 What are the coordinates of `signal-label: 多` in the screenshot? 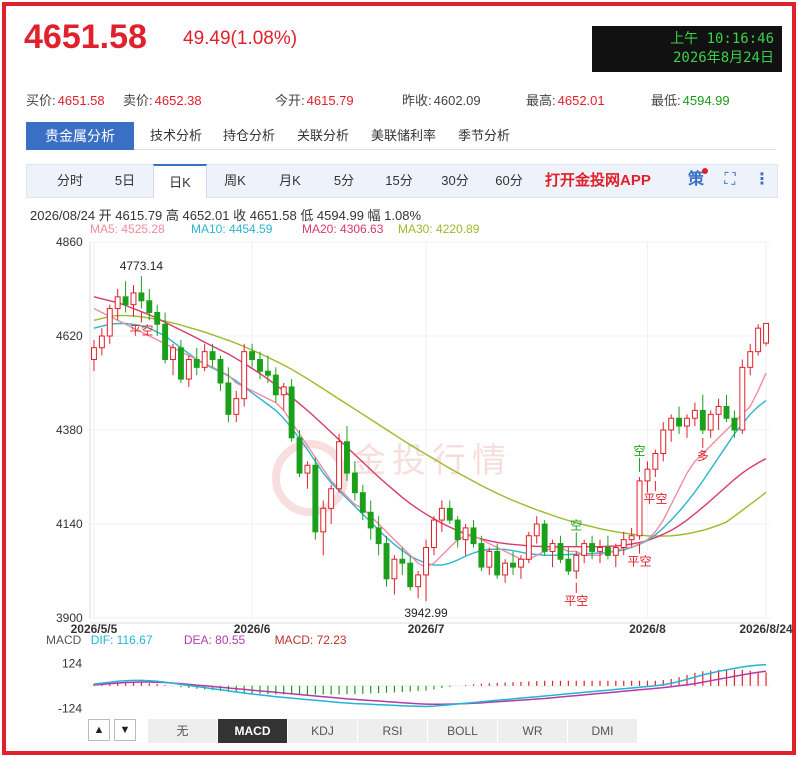 It's located at (703, 456).